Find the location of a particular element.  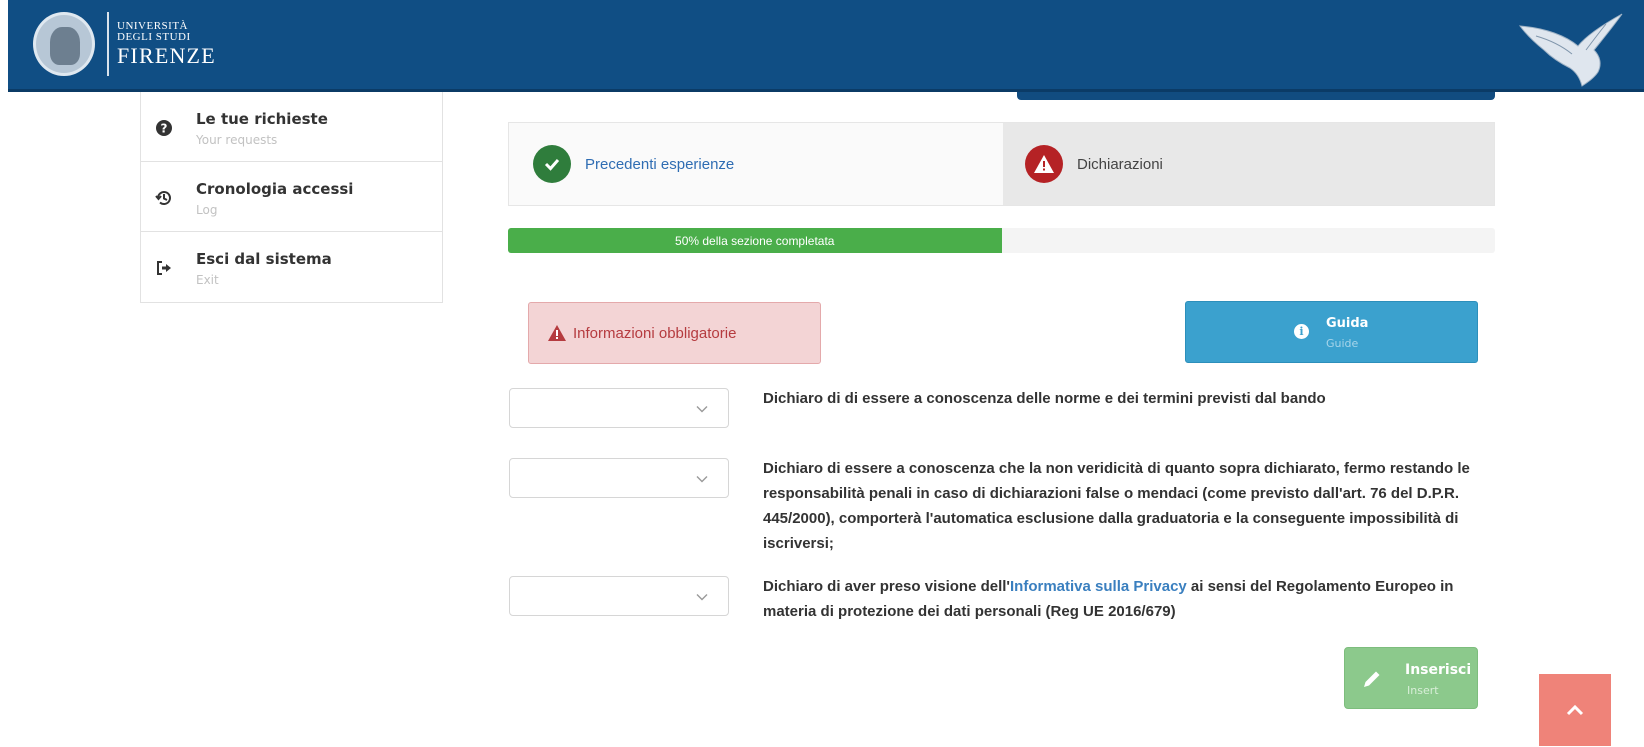

university-logo: UNIVERSITÀ DEGLI STUDI FIRENZE is located at coordinates (124, 44).